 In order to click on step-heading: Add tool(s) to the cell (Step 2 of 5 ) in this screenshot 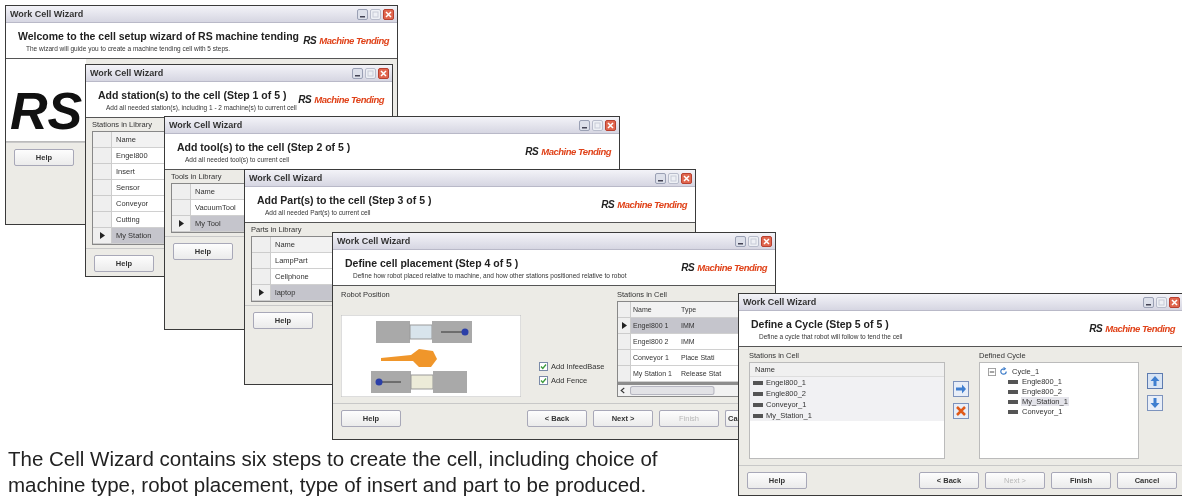, I will do `click(264, 146)`.